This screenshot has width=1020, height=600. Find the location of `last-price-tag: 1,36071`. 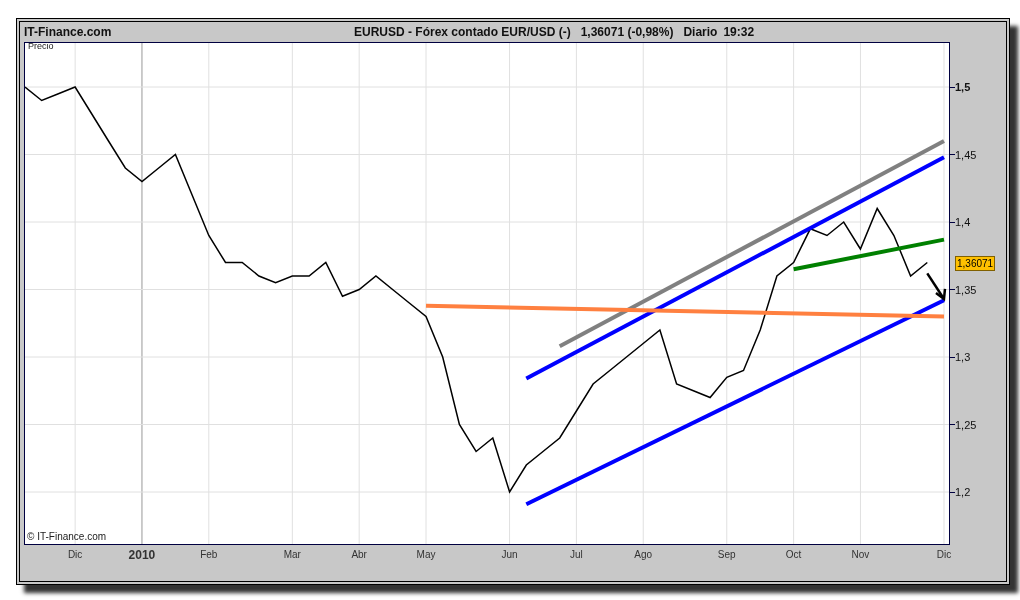

last-price-tag: 1,36071 is located at coordinates (975, 263).